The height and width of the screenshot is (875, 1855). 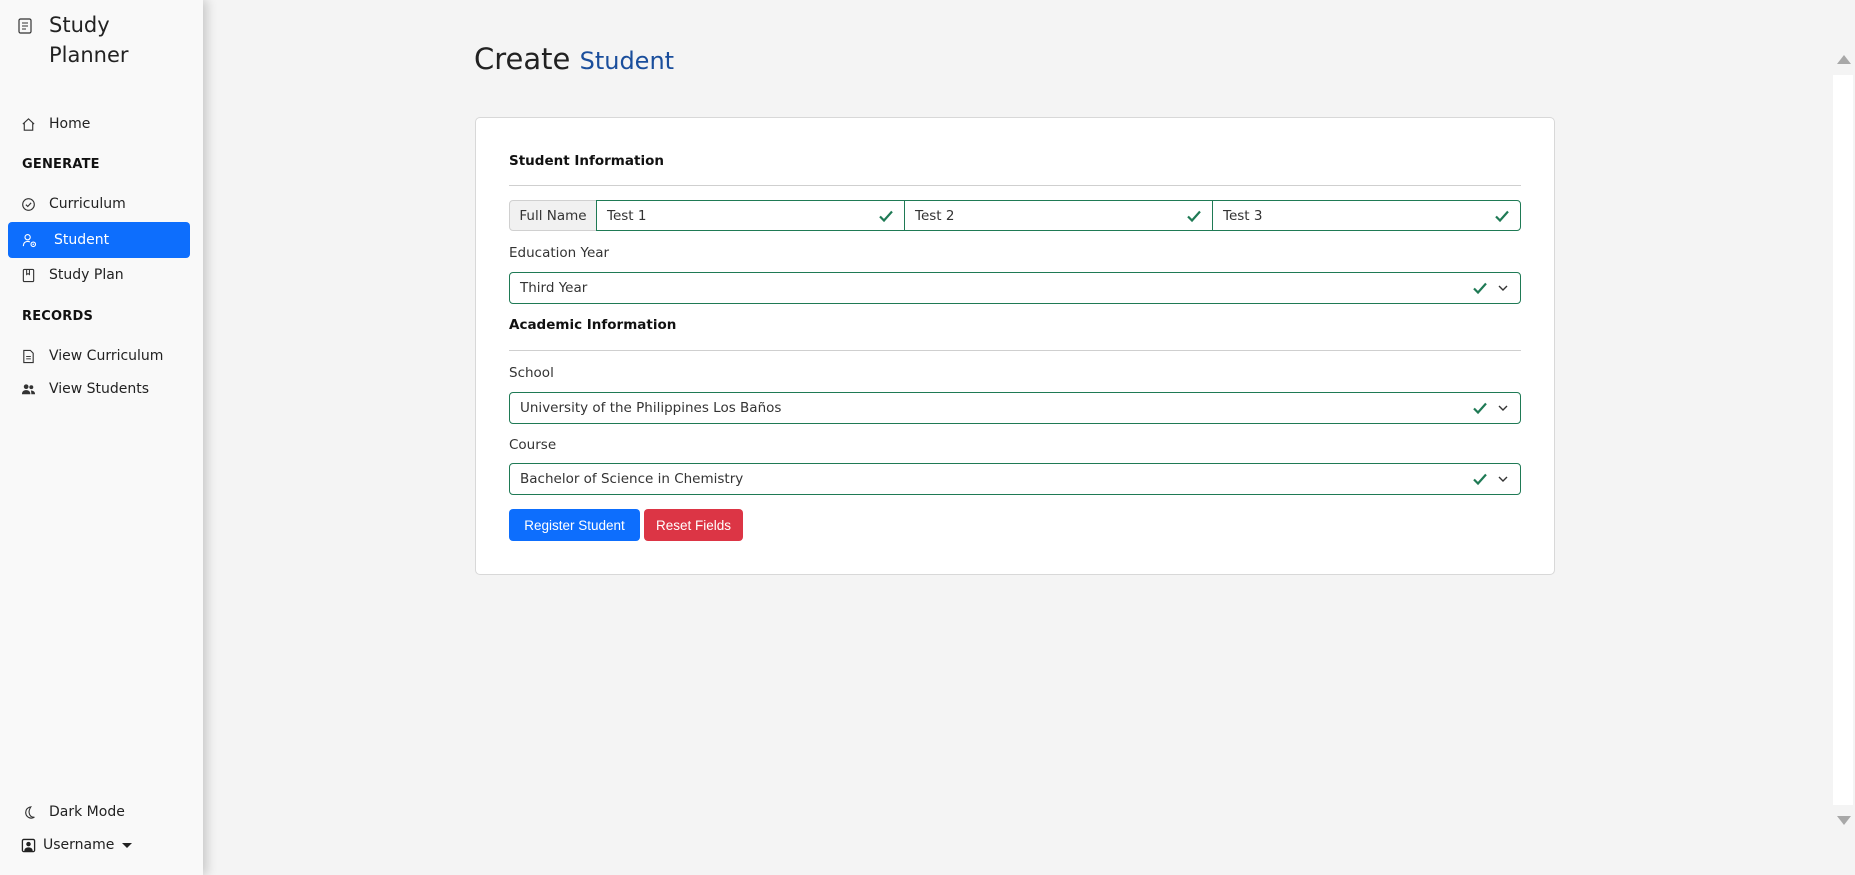 What do you see at coordinates (553, 215) in the screenshot?
I see `full-name-label: Full Name` at bounding box center [553, 215].